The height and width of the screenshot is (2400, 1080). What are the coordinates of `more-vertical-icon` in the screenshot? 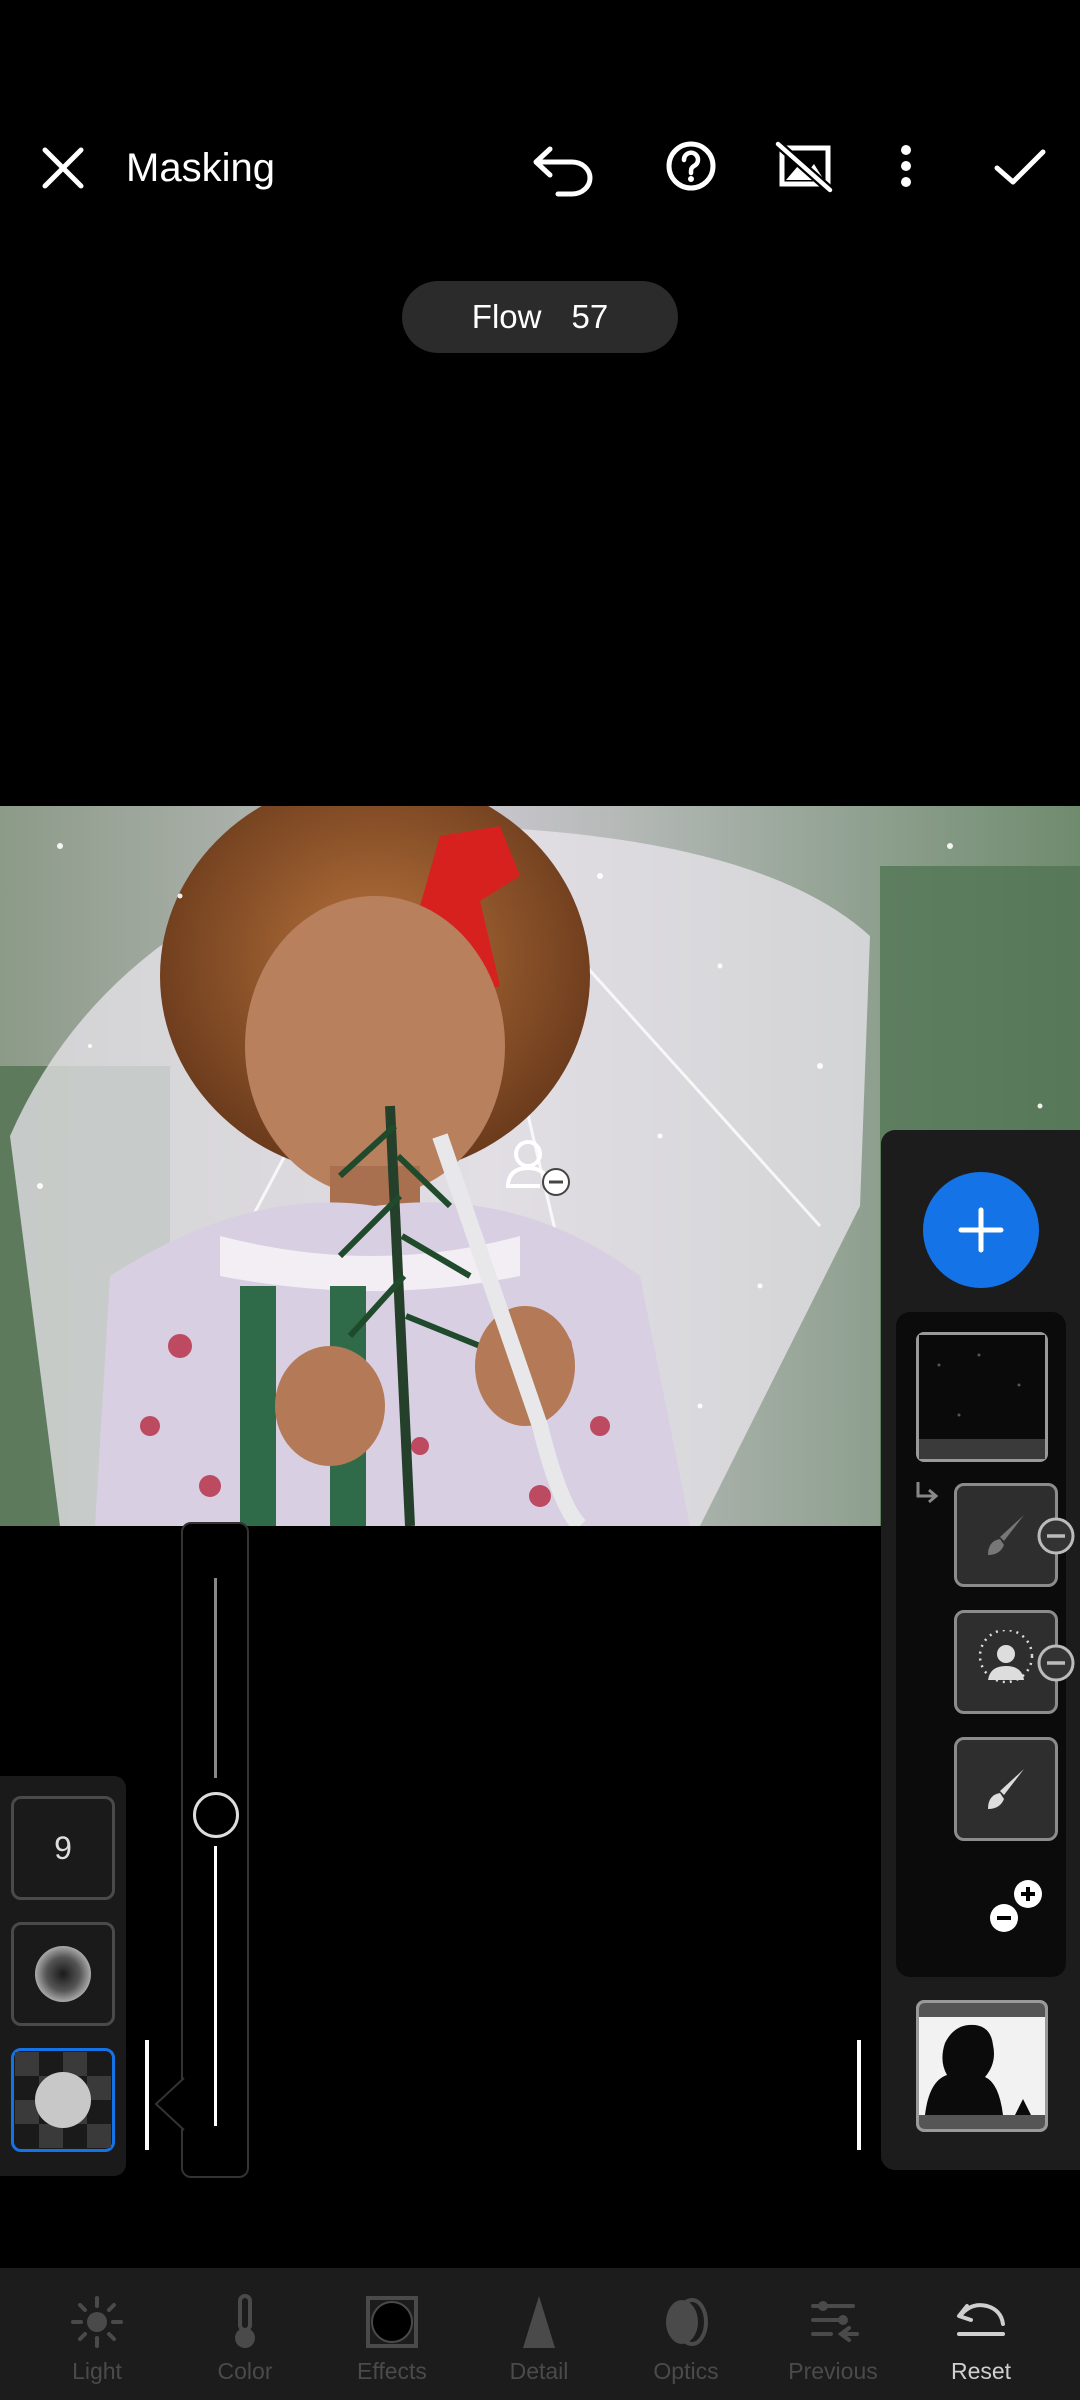 It's located at (906, 166).